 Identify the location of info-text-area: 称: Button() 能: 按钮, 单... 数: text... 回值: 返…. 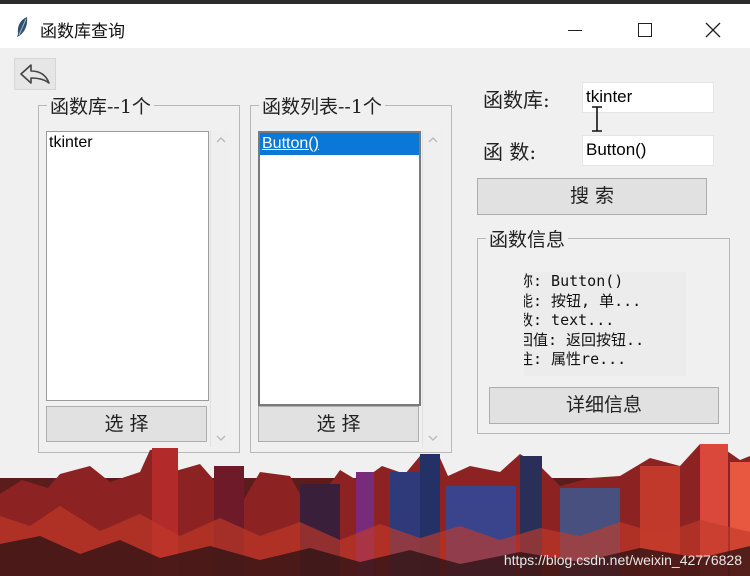
(605, 324).